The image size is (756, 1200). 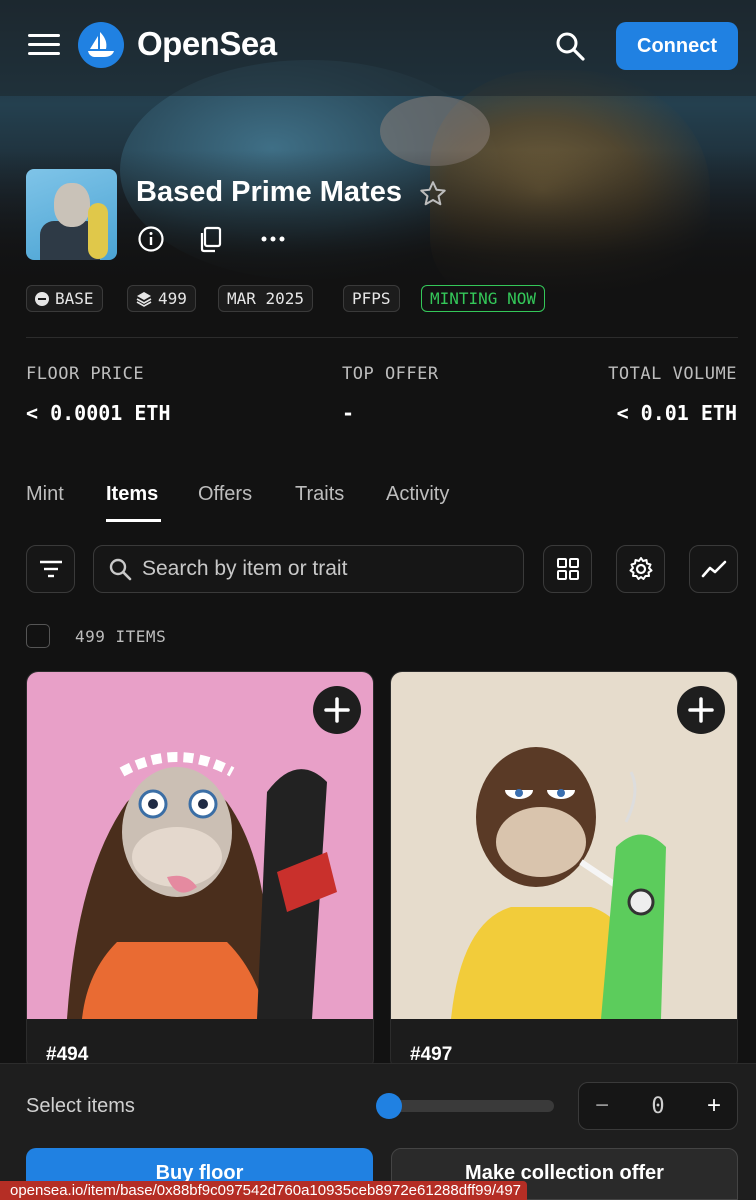 I want to click on sweep-slider-handle, so click(x=389, y=1106).